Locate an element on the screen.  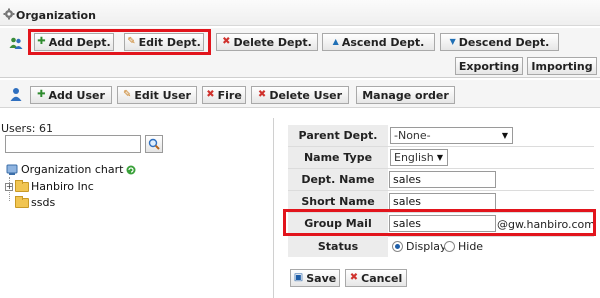
status-hide-radio: Hide is located at coordinates (463, 246).